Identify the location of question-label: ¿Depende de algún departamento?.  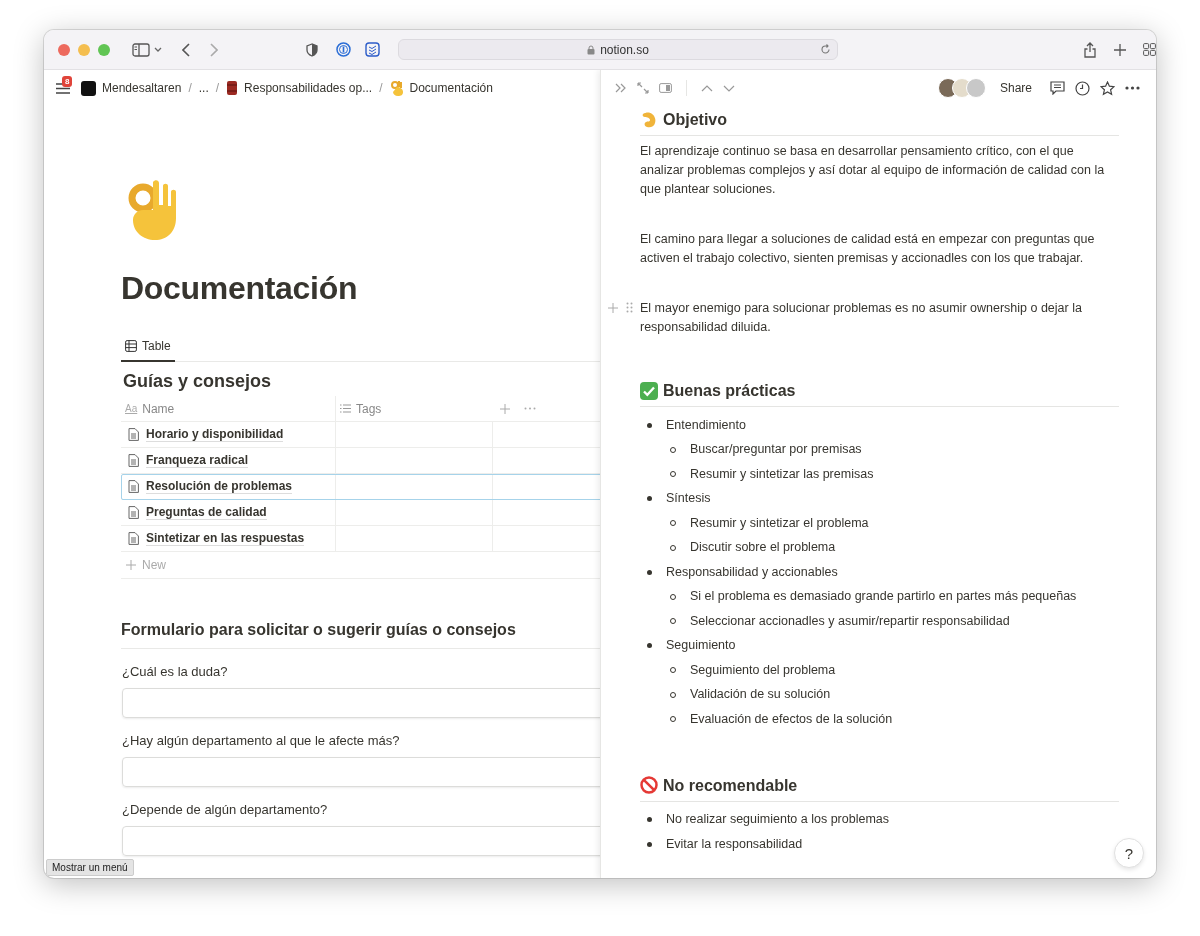
(225, 809).